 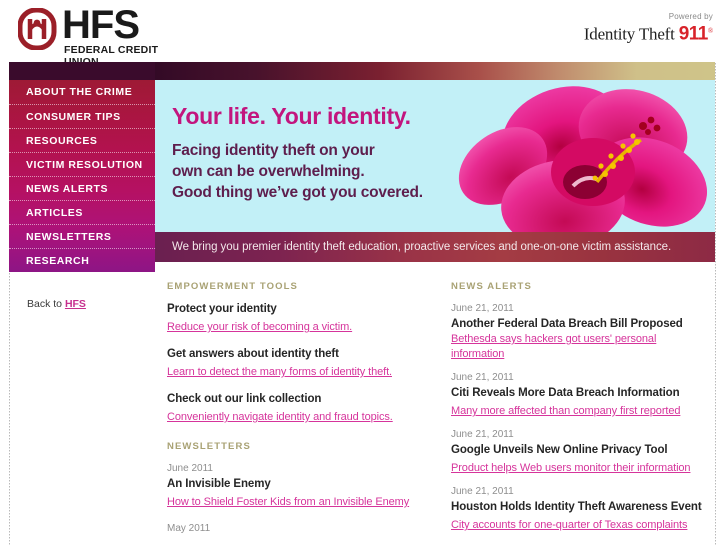 What do you see at coordinates (82, 116) in the screenshot?
I see `sidebar-item-consumer-tips: CONSUMER TIPS` at bounding box center [82, 116].